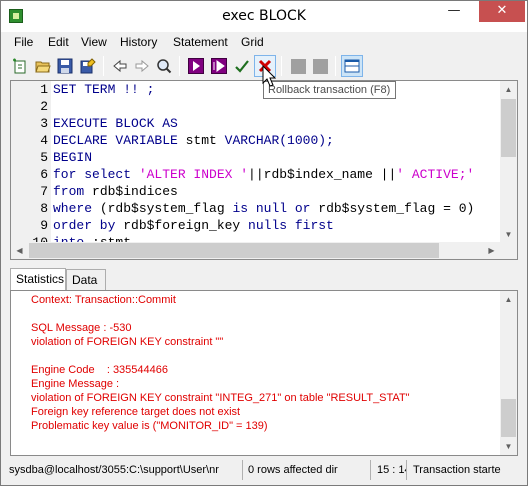 This screenshot has height=486, width=528. I want to click on line-number: 6, so click(44, 174).